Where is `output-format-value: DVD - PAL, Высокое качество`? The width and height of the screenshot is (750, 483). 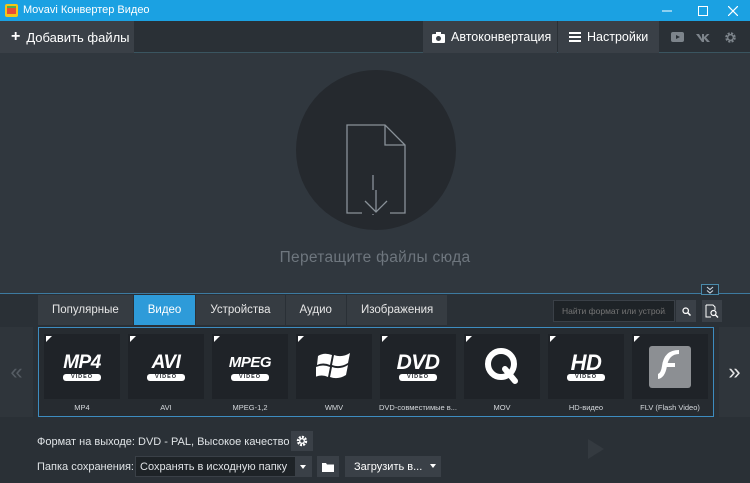
output-format-value: DVD - PAL, Высокое качество is located at coordinates (214, 442).